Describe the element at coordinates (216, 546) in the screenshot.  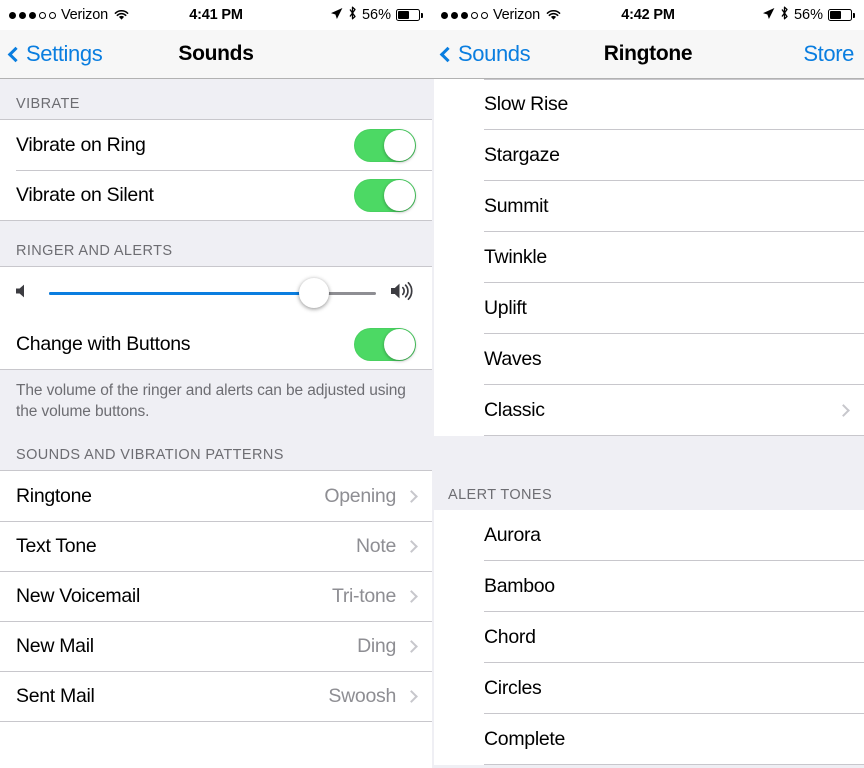
I see `row-text-tone: Text Tone Note` at that location.